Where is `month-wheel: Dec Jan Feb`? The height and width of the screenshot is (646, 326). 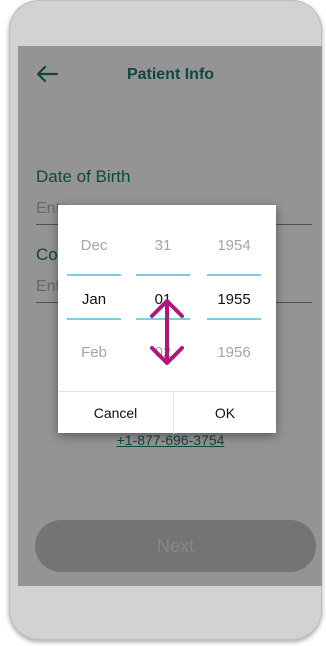 month-wheel: Dec Jan Feb is located at coordinates (94, 298).